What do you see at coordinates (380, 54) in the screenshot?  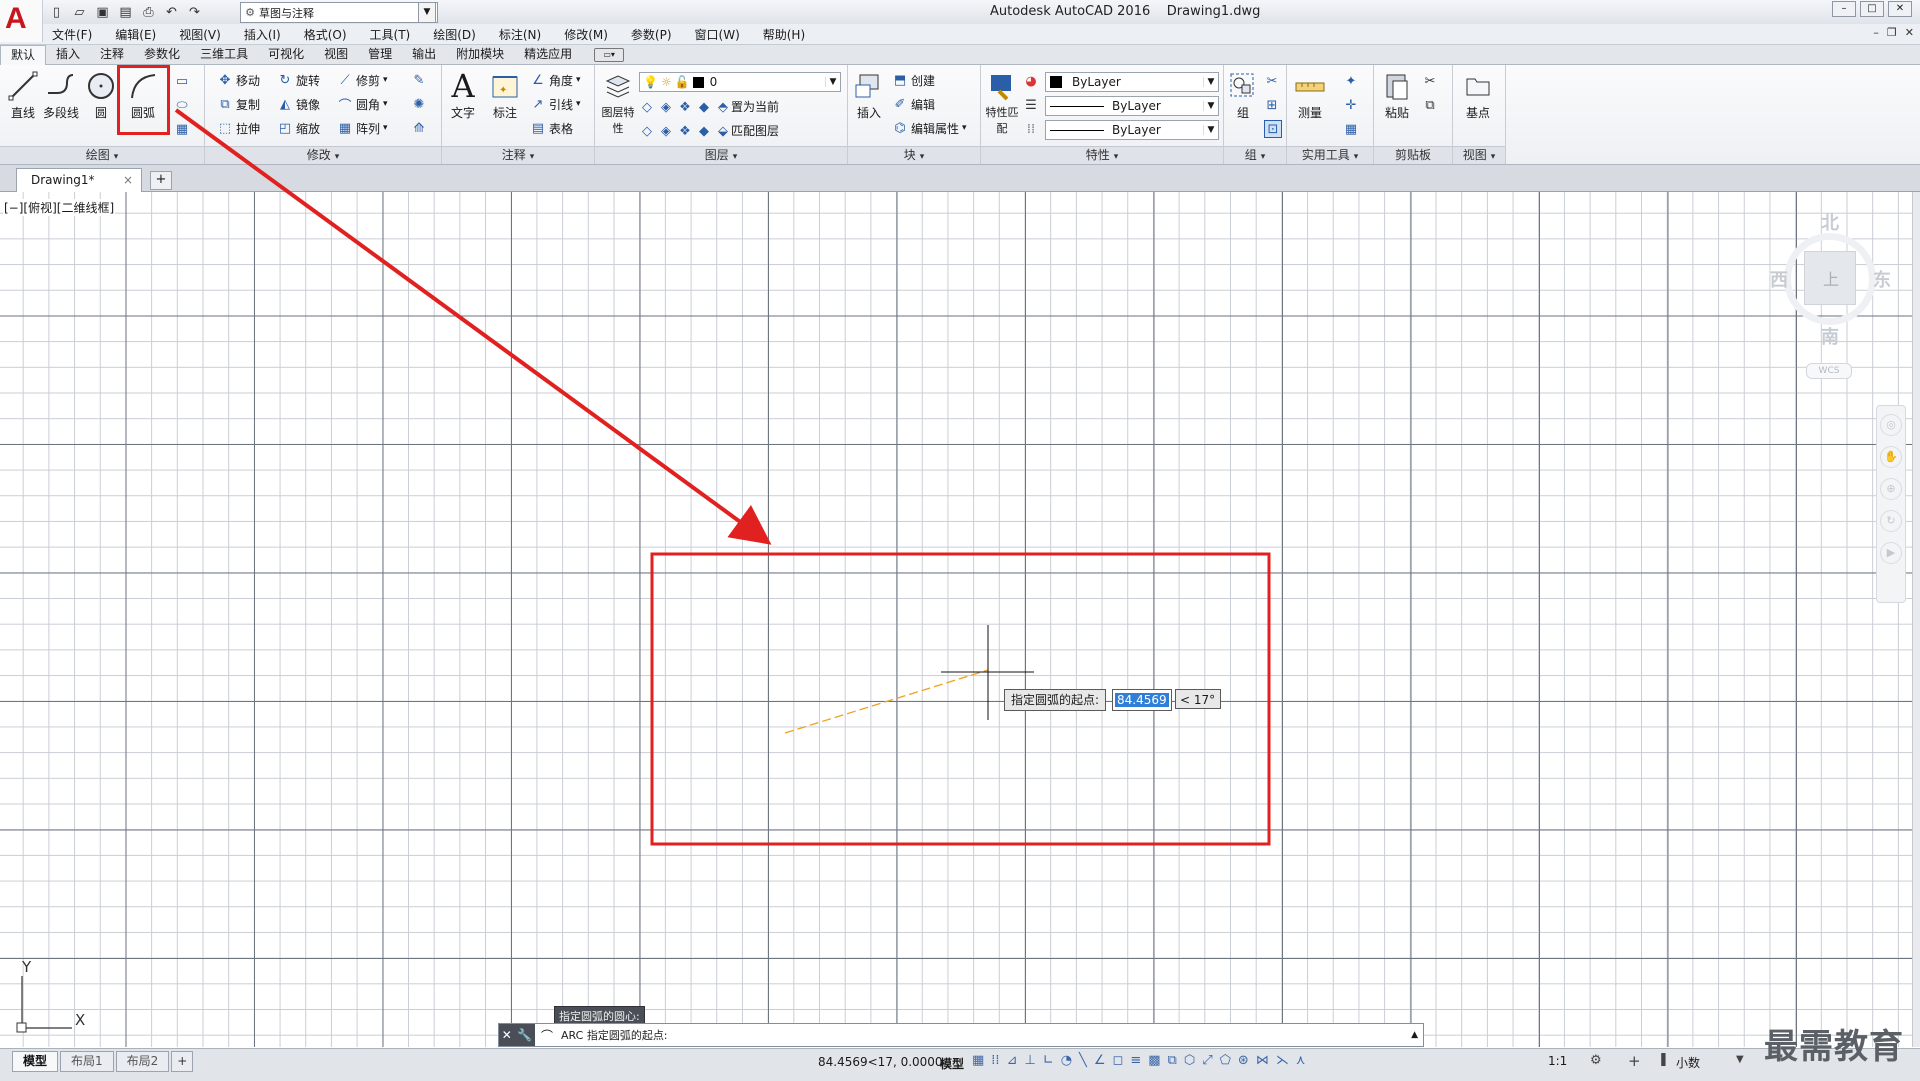 I see `tab-manage: 管理` at bounding box center [380, 54].